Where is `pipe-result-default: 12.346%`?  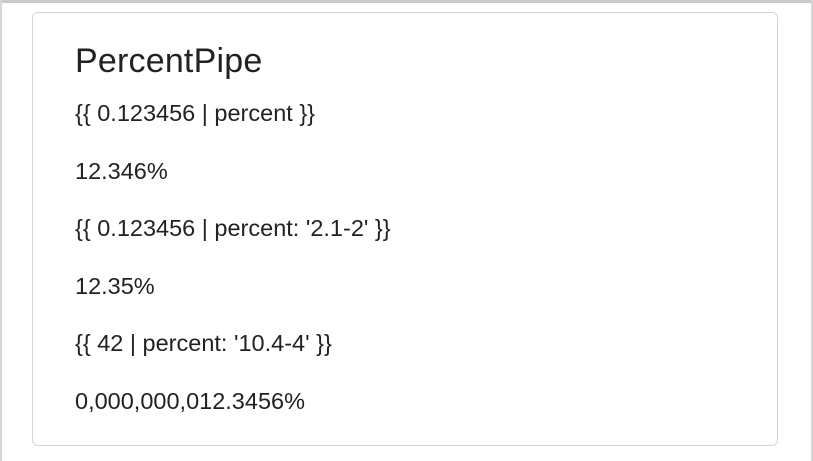
pipe-result-default: 12.346% is located at coordinates (121, 171).